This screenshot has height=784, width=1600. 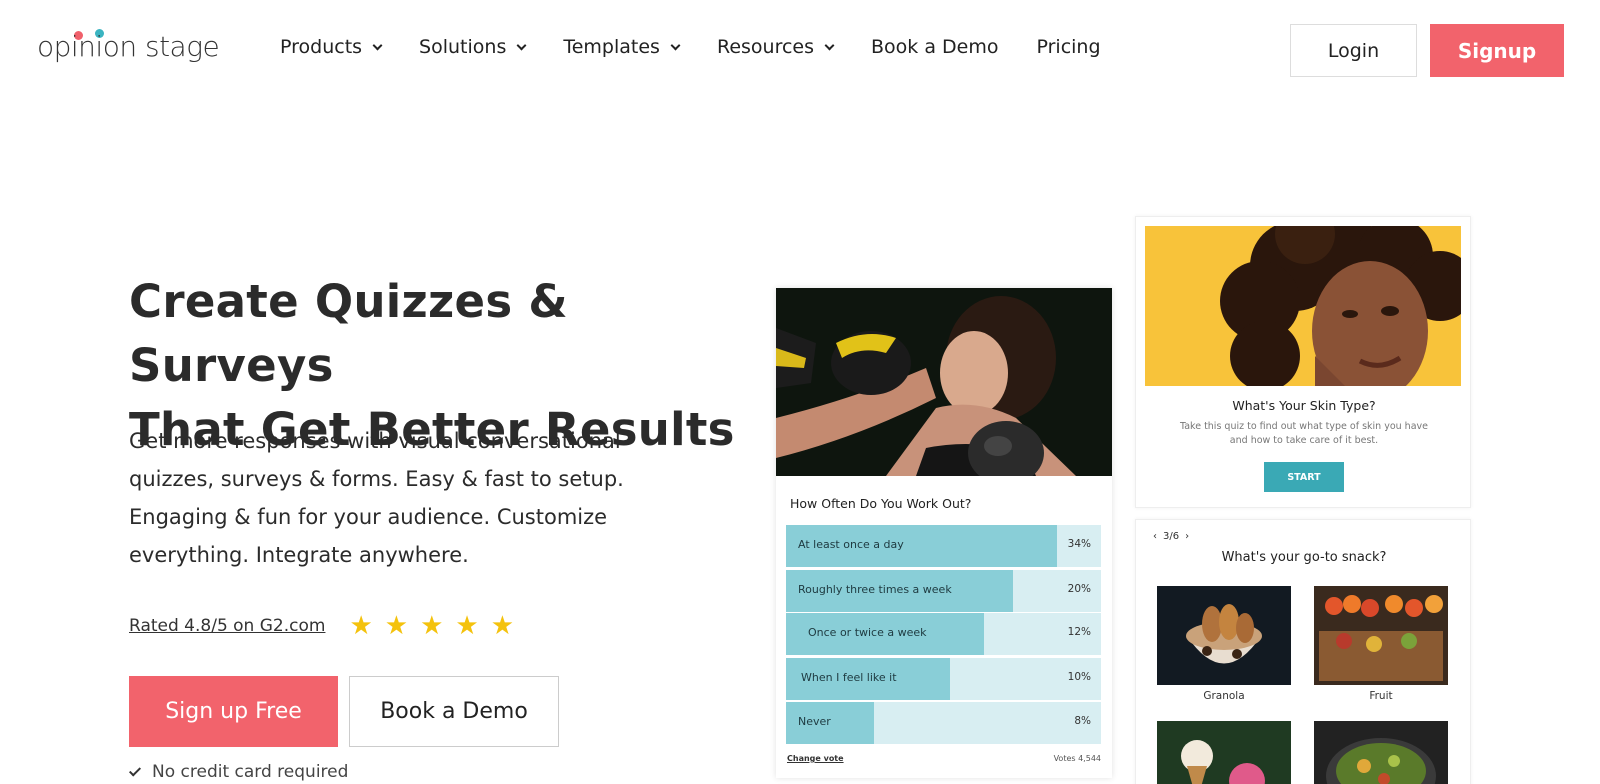 I want to click on chevron-left-icon: ‹, so click(x=1155, y=536).